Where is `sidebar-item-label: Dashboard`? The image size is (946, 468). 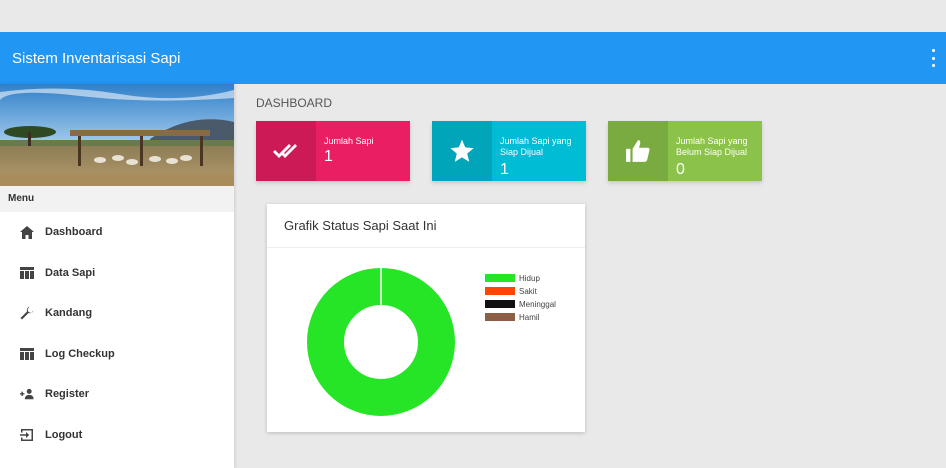 sidebar-item-label: Dashboard is located at coordinates (74, 232).